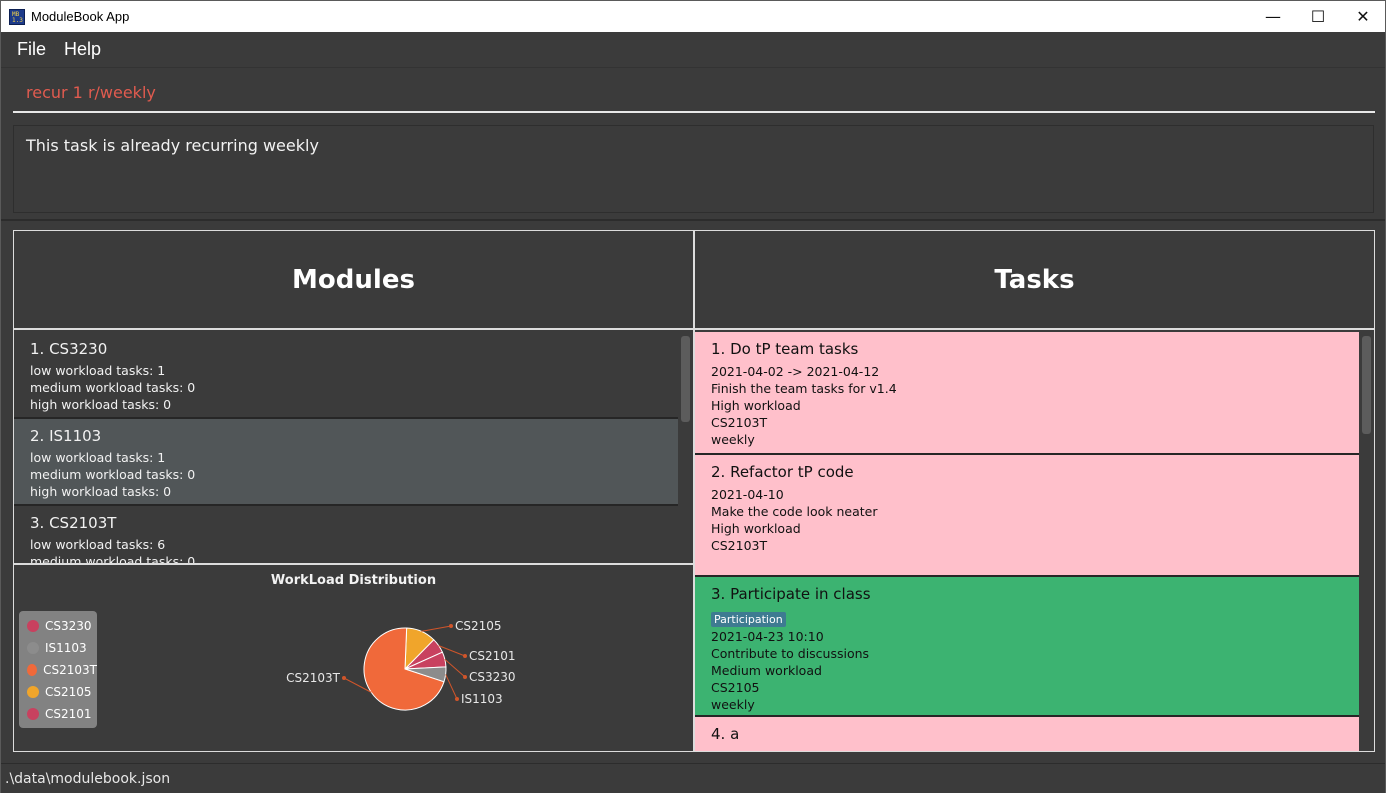 The width and height of the screenshot is (1386, 793). What do you see at coordinates (791, 594) in the screenshot?
I see `task-title: 3. Participate in class` at bounding box center [791, 594].